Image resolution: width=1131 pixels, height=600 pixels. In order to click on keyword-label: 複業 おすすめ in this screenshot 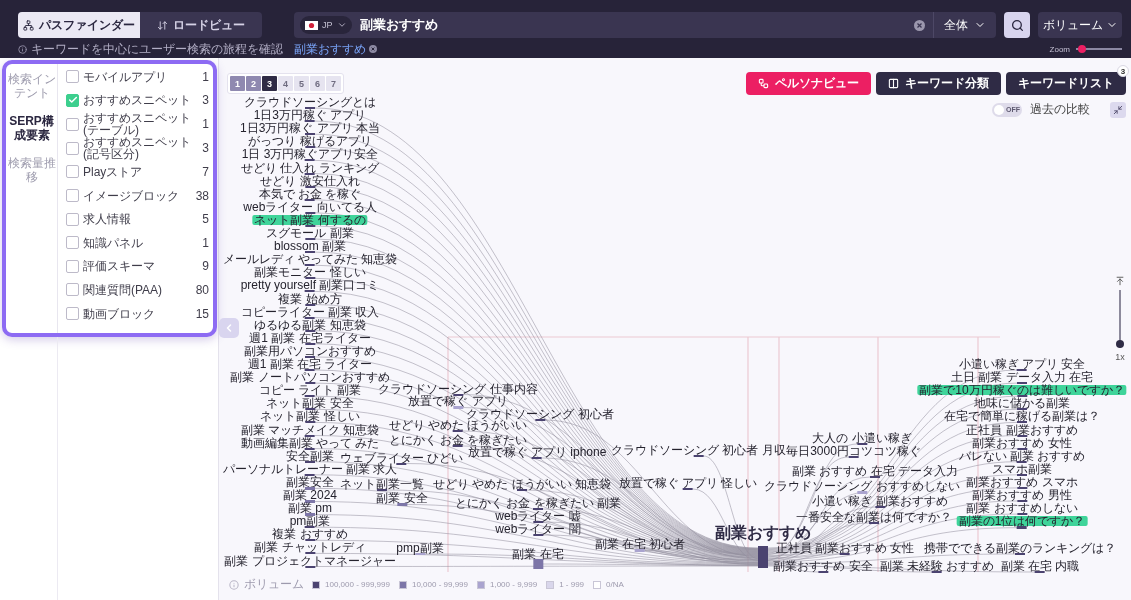, I will do `click(310, 534)`.